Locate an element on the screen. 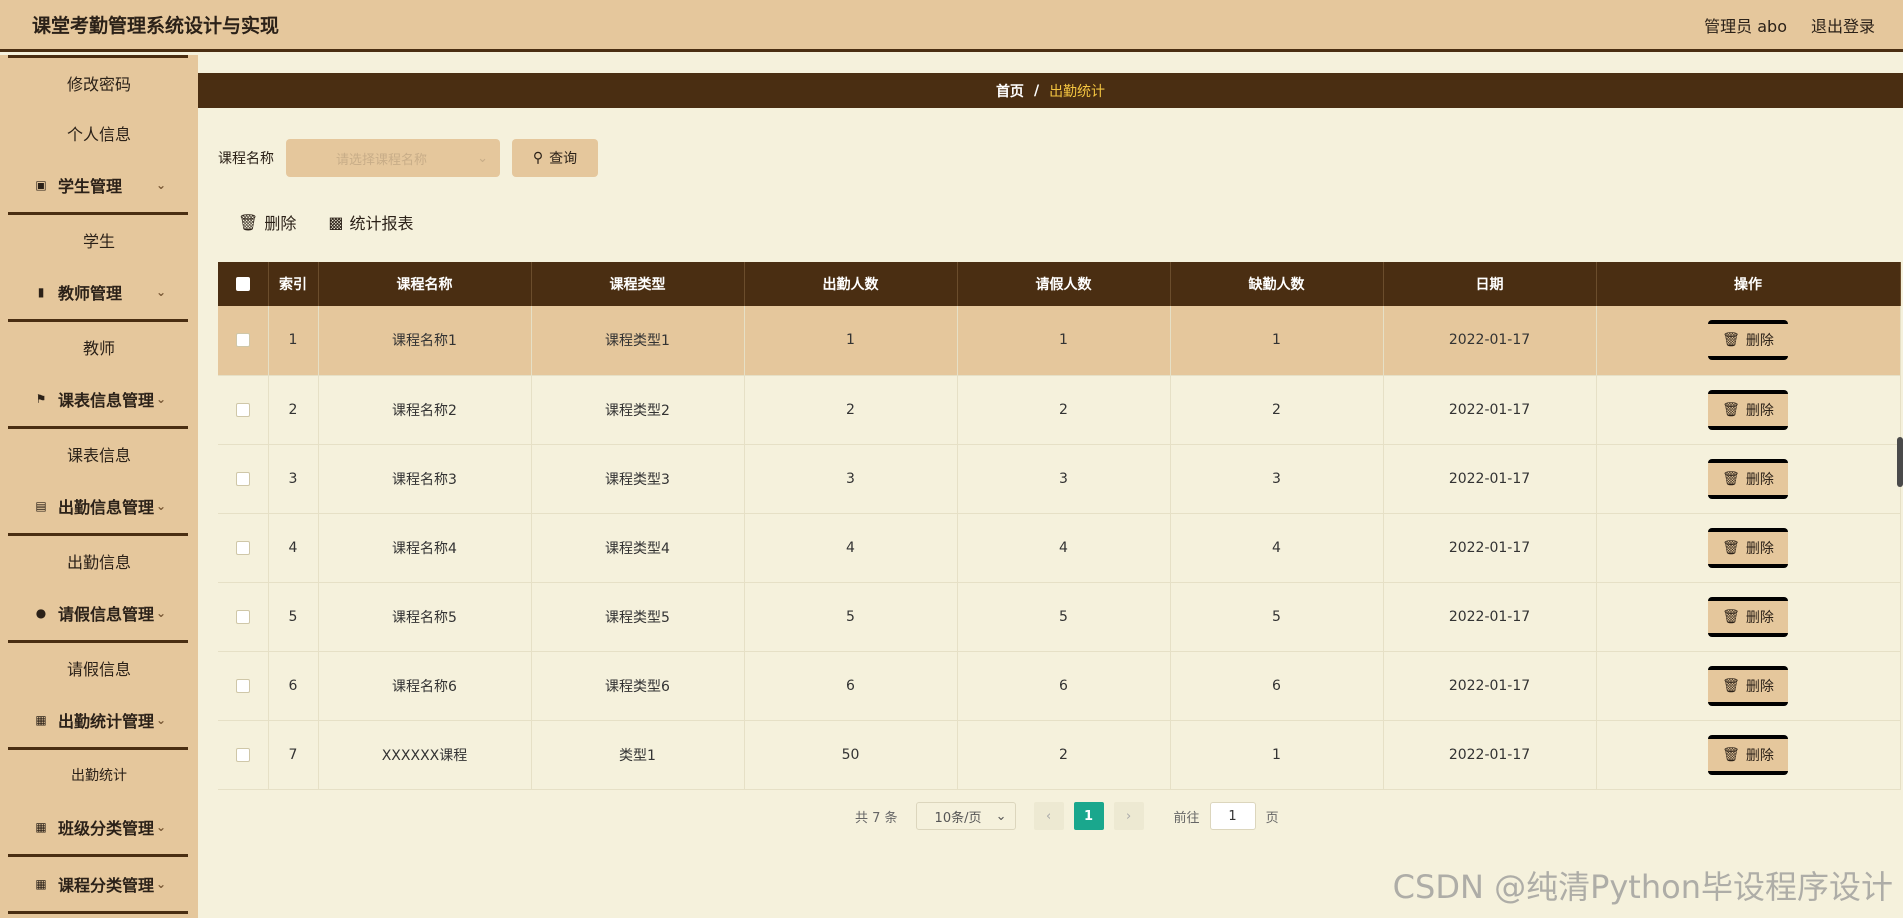  bulb-icon: ● is located at coordinates (41, 613).